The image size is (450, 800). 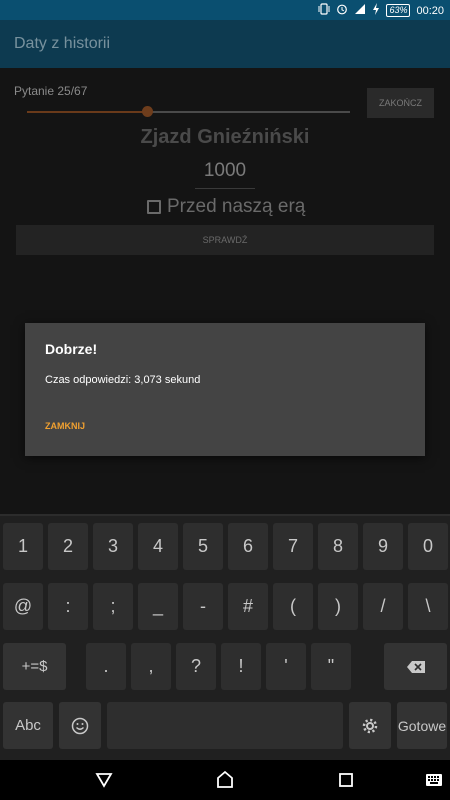 What do you see at coordinates (376, 10) in the screenshot?
I see `charging-icon` at bounding box center [376, 10].